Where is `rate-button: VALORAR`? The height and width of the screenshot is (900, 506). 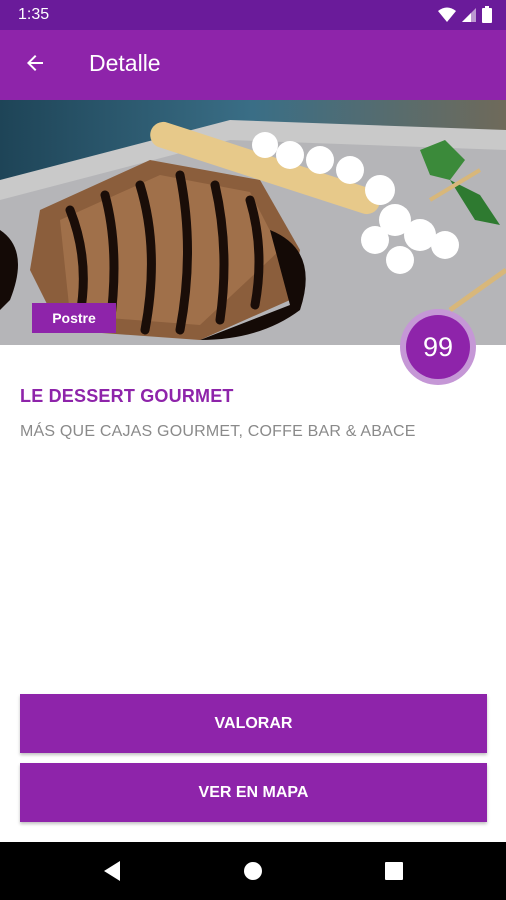 rate-button: VALORAR is located at coordinates (253, 723).